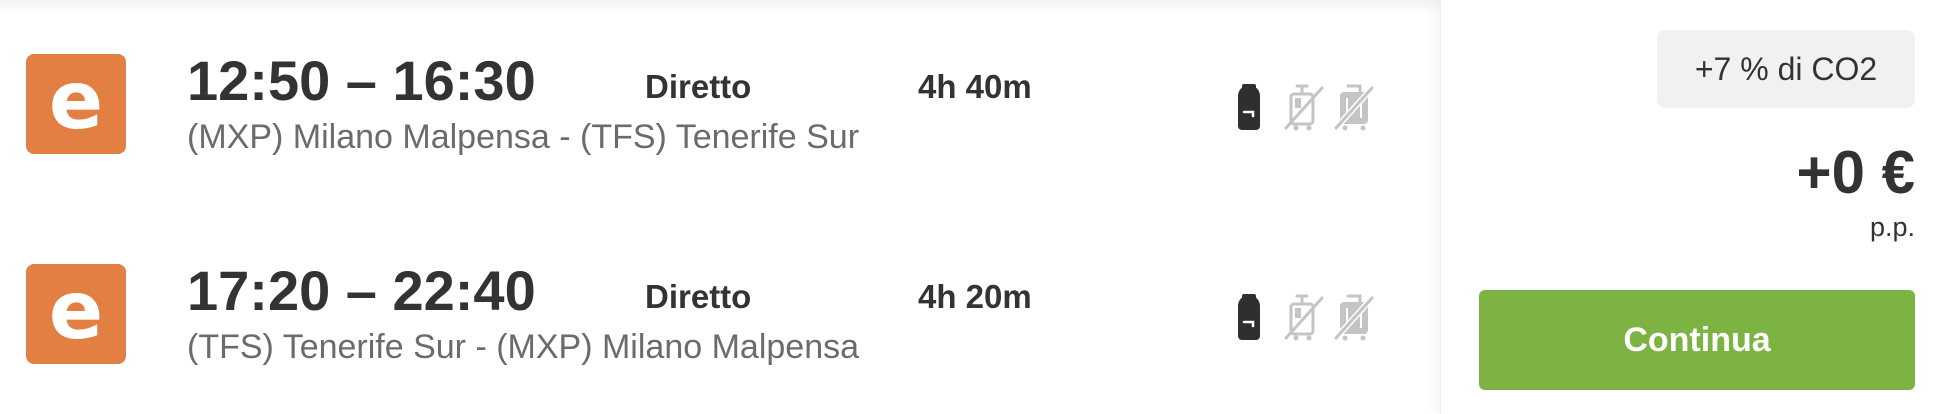  What do you see at coordinates (361, 80) in the screenshot?
I see `flight-times: 12:50 – 16:30` at bounding box center [361, 80].